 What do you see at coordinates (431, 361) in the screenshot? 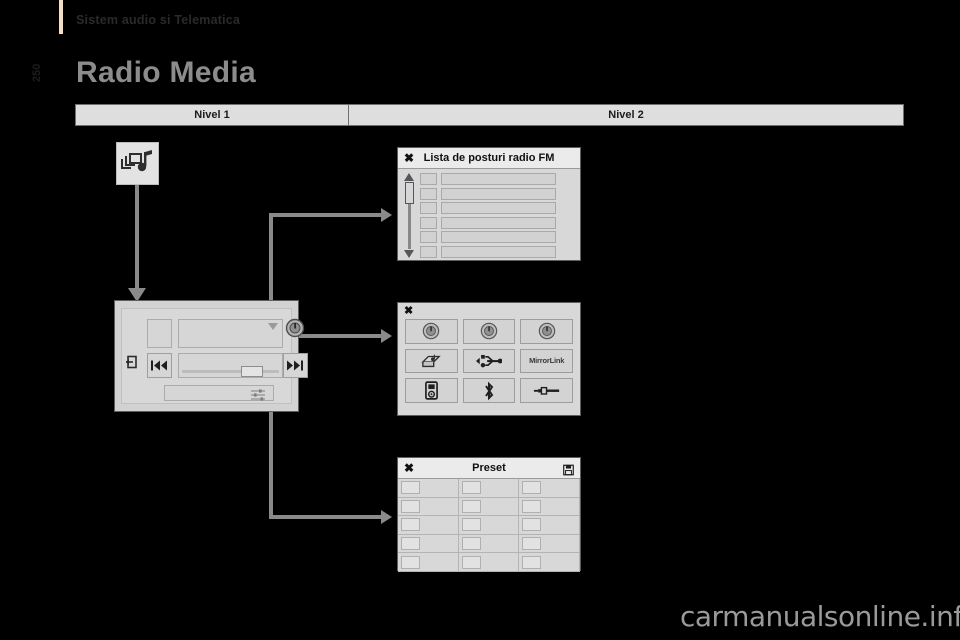
I see `cd-media-icon` at bounding box center [431, 361].